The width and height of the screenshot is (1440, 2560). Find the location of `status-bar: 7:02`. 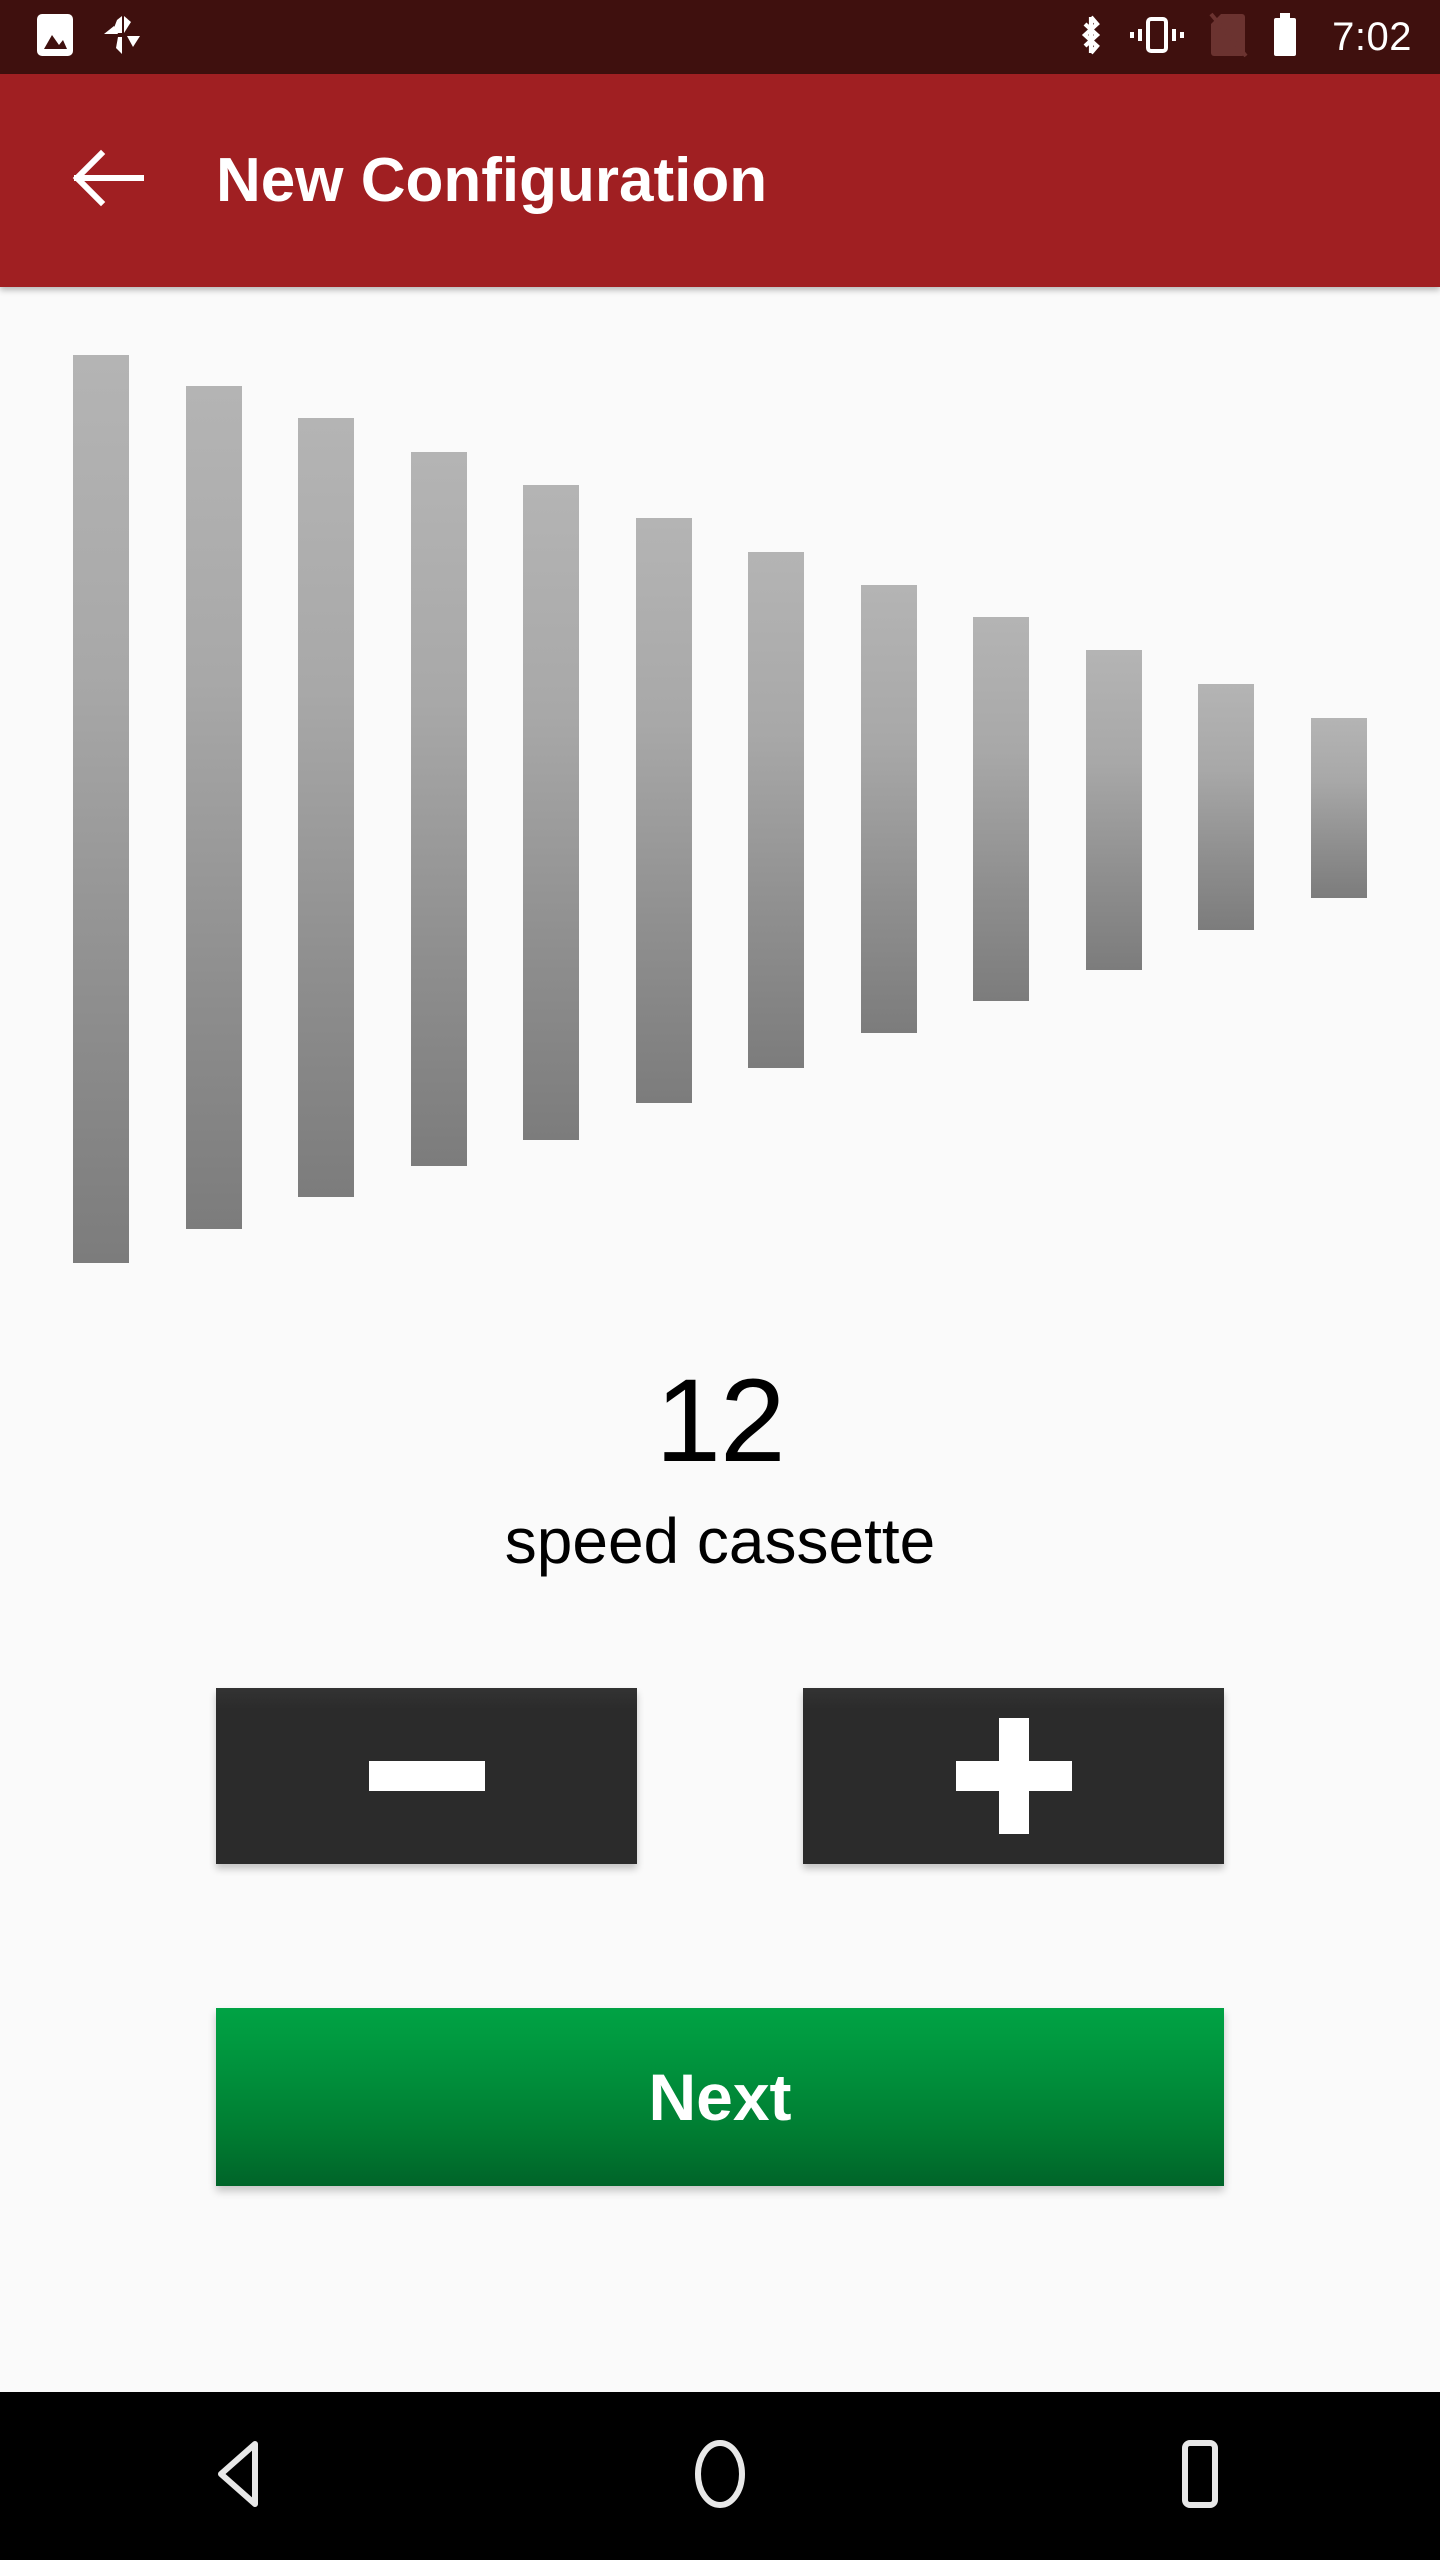

status-bar: 7:02 is located at coordinates (720, 37).